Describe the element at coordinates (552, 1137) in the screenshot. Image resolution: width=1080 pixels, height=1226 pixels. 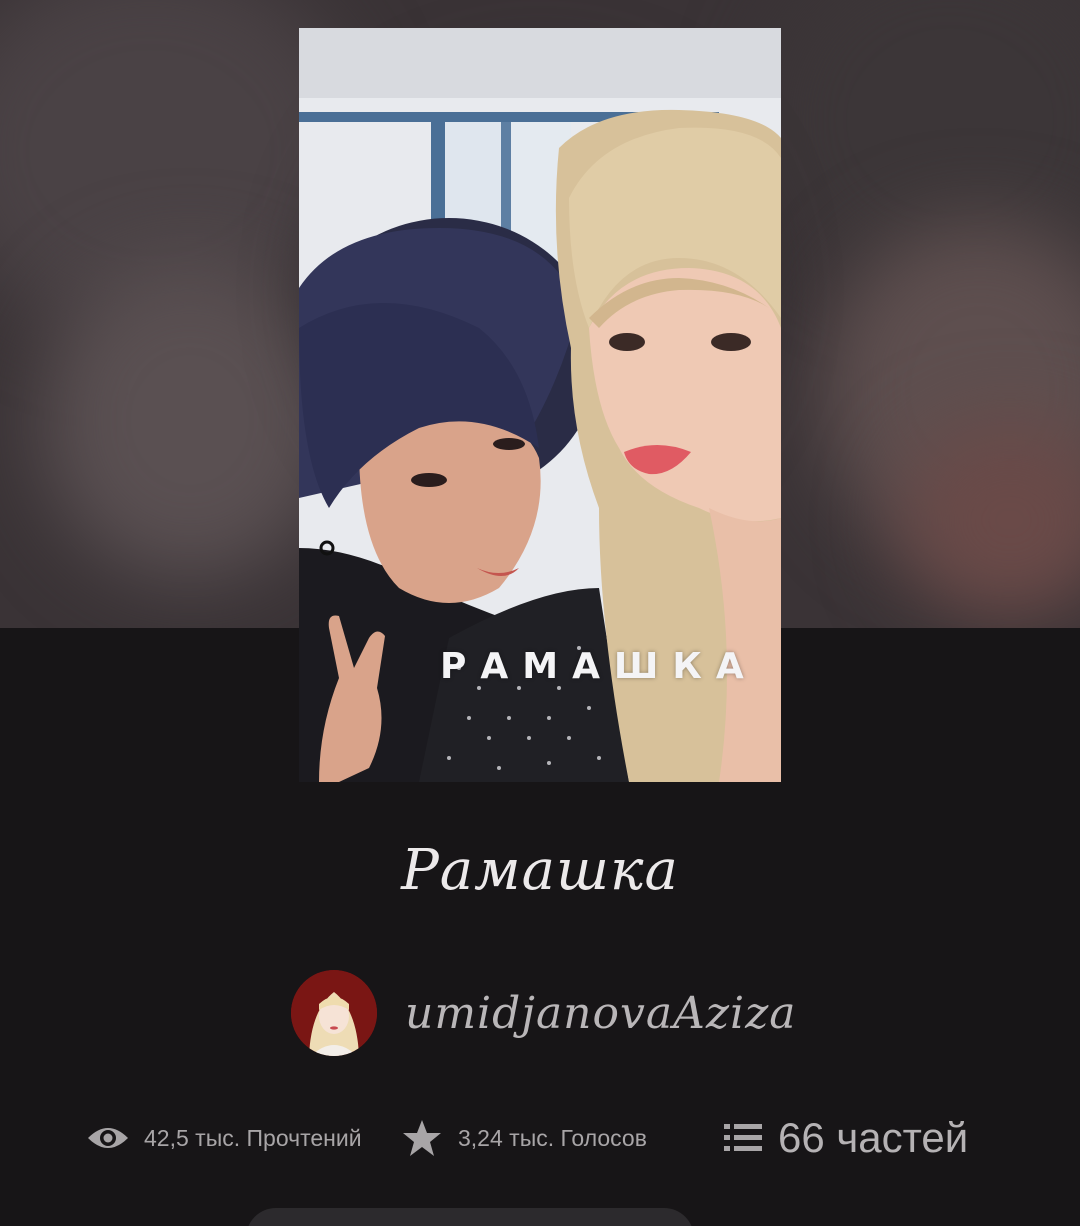
I see `votes-count: 3,24 тыс. Голосов` at that location.